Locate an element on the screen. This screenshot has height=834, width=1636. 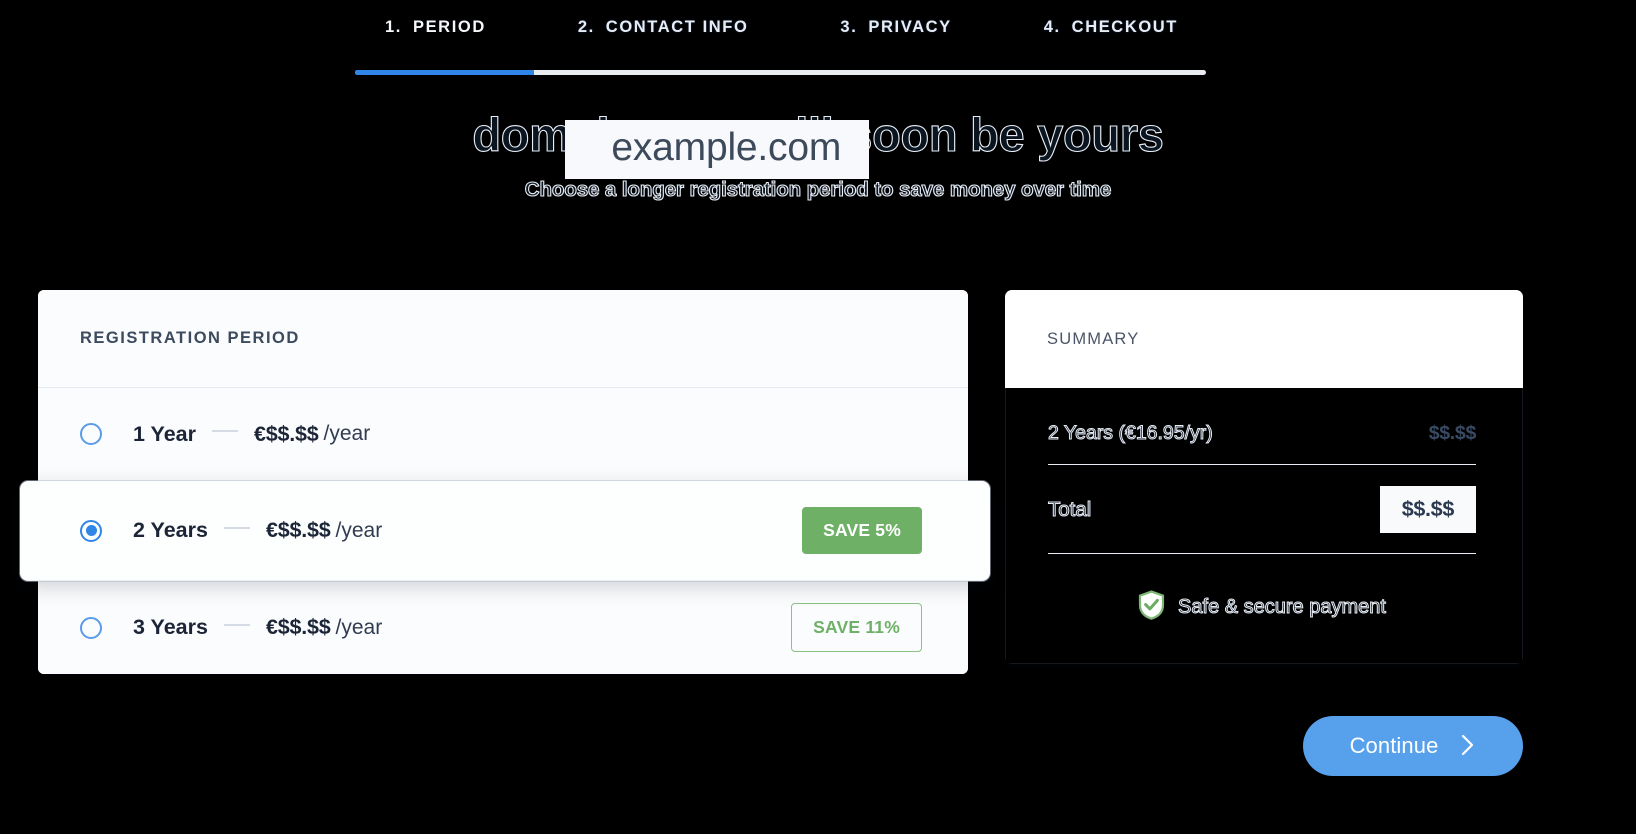
stepper-step-label: CONTACT INFO is located at coordinates (677, 27).